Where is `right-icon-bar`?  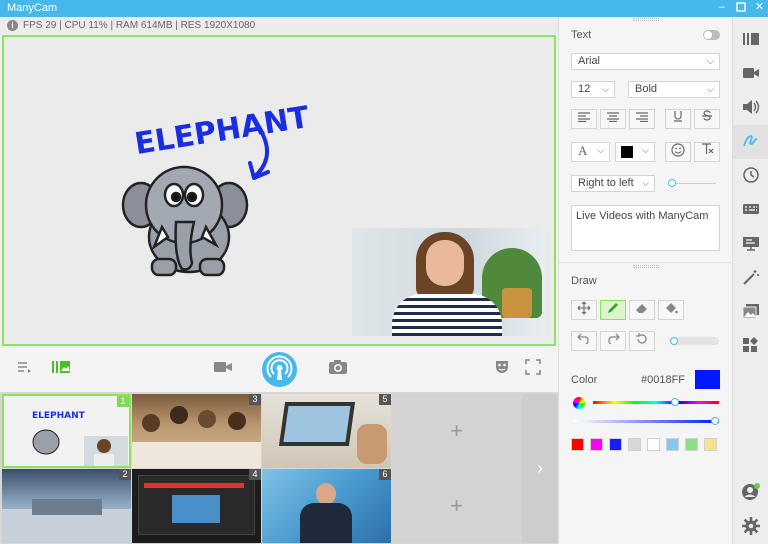
right-icon-bar is located at coordinates (750, 280).